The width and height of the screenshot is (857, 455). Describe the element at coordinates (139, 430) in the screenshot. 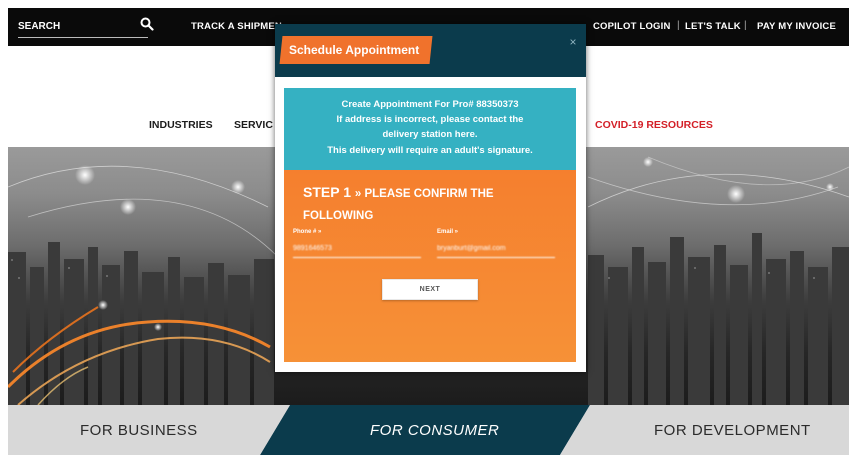

I see `tab-for-business-label: FOR BUSINESS` at that location.